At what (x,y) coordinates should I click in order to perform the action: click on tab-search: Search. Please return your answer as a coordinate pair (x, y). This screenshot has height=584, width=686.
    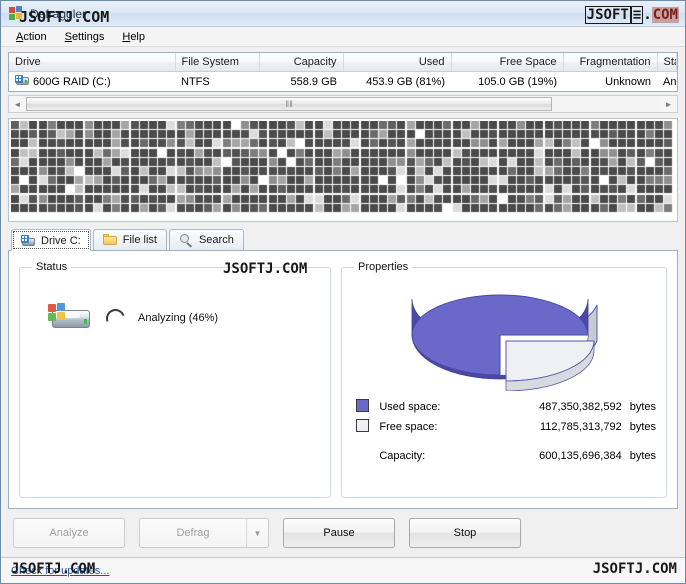
    Looking at the image, I should click on (206, 239).